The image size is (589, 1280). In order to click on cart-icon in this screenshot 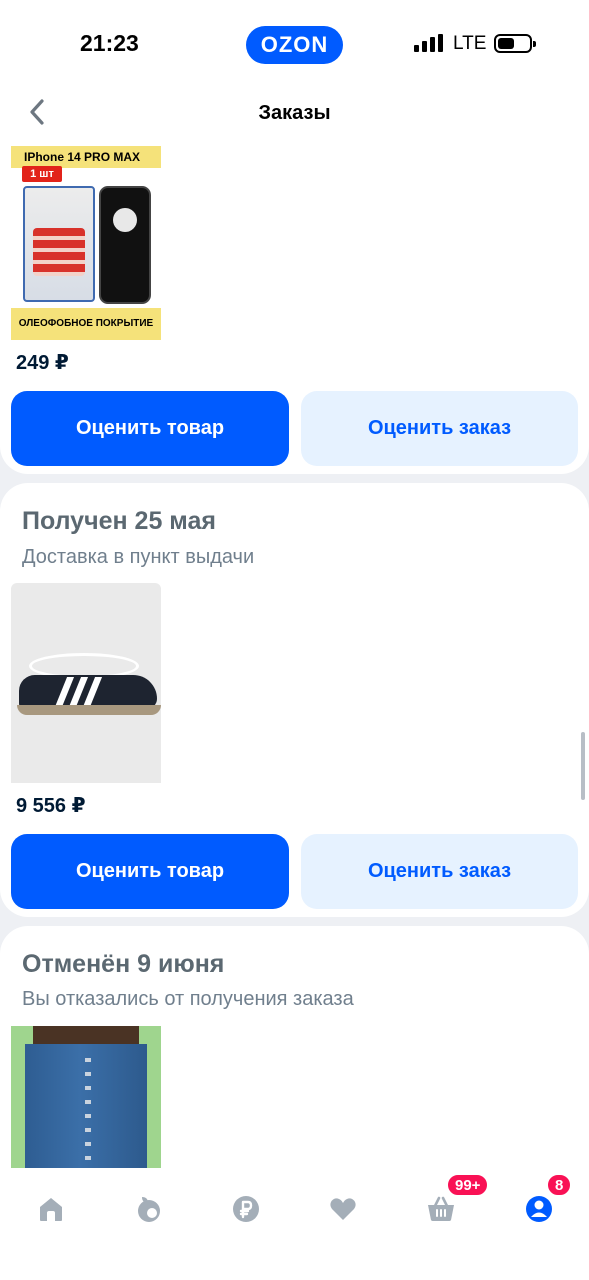, I will do `click(441, 1208)`.